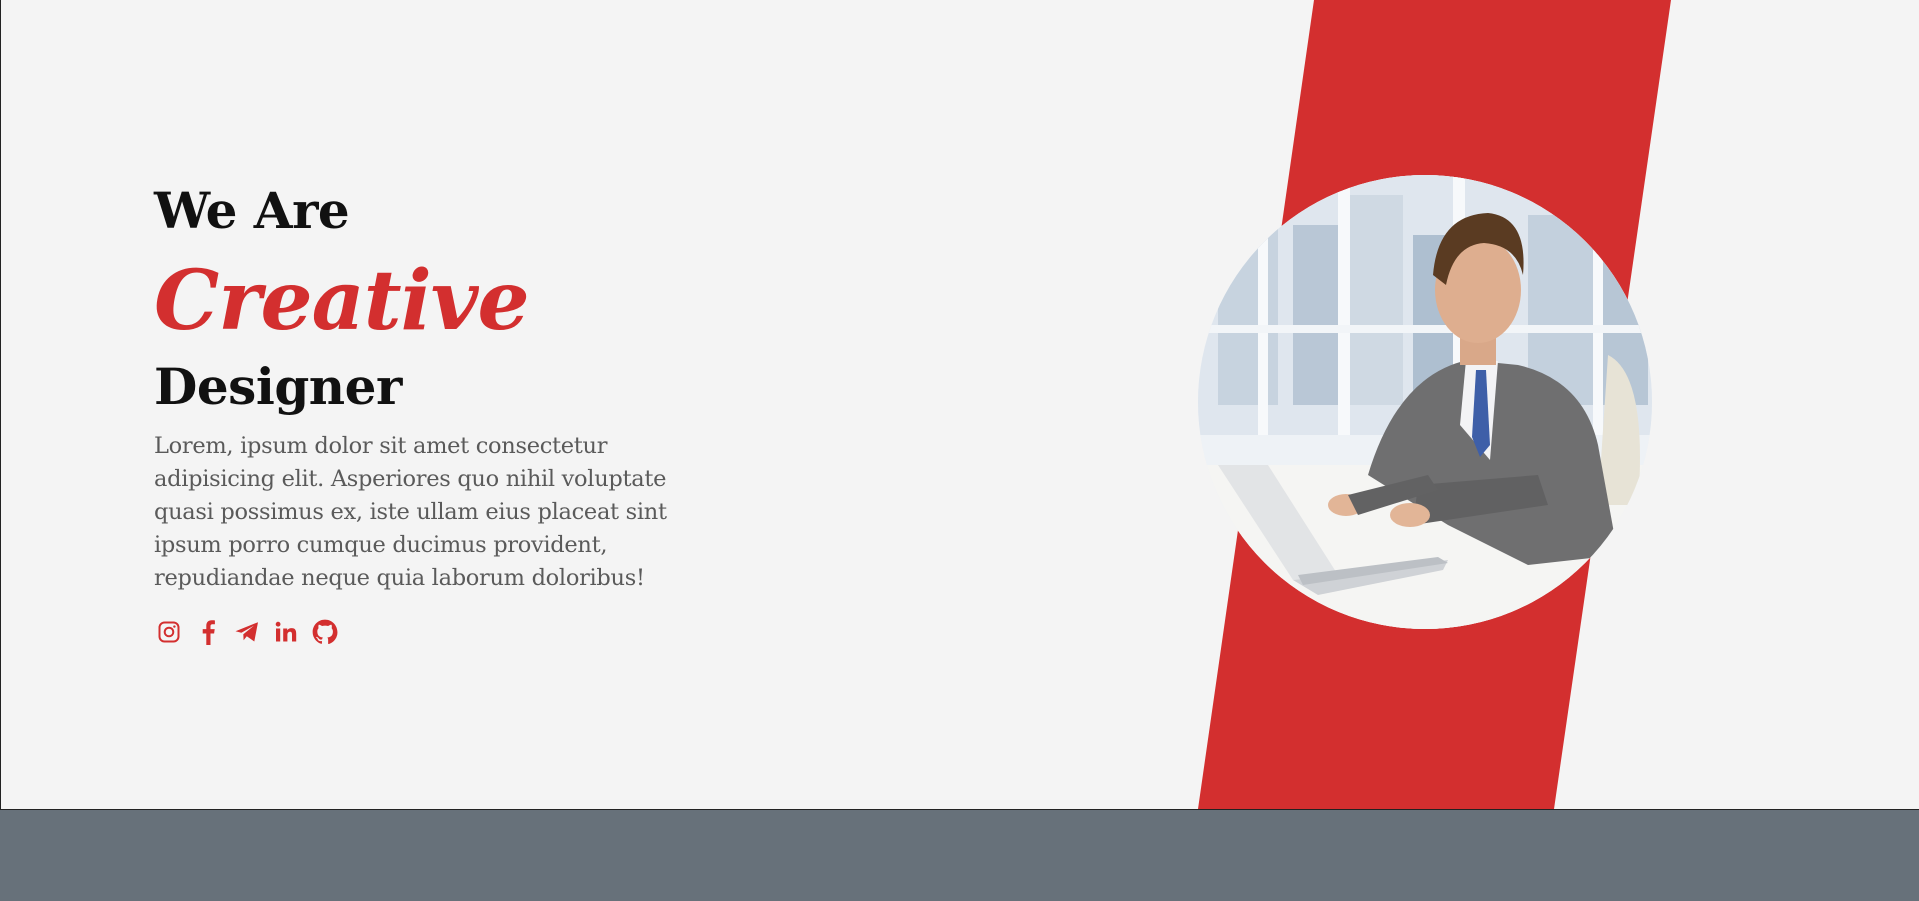  I want to click on hero-title-line-1: We Are, so click(252, 210).